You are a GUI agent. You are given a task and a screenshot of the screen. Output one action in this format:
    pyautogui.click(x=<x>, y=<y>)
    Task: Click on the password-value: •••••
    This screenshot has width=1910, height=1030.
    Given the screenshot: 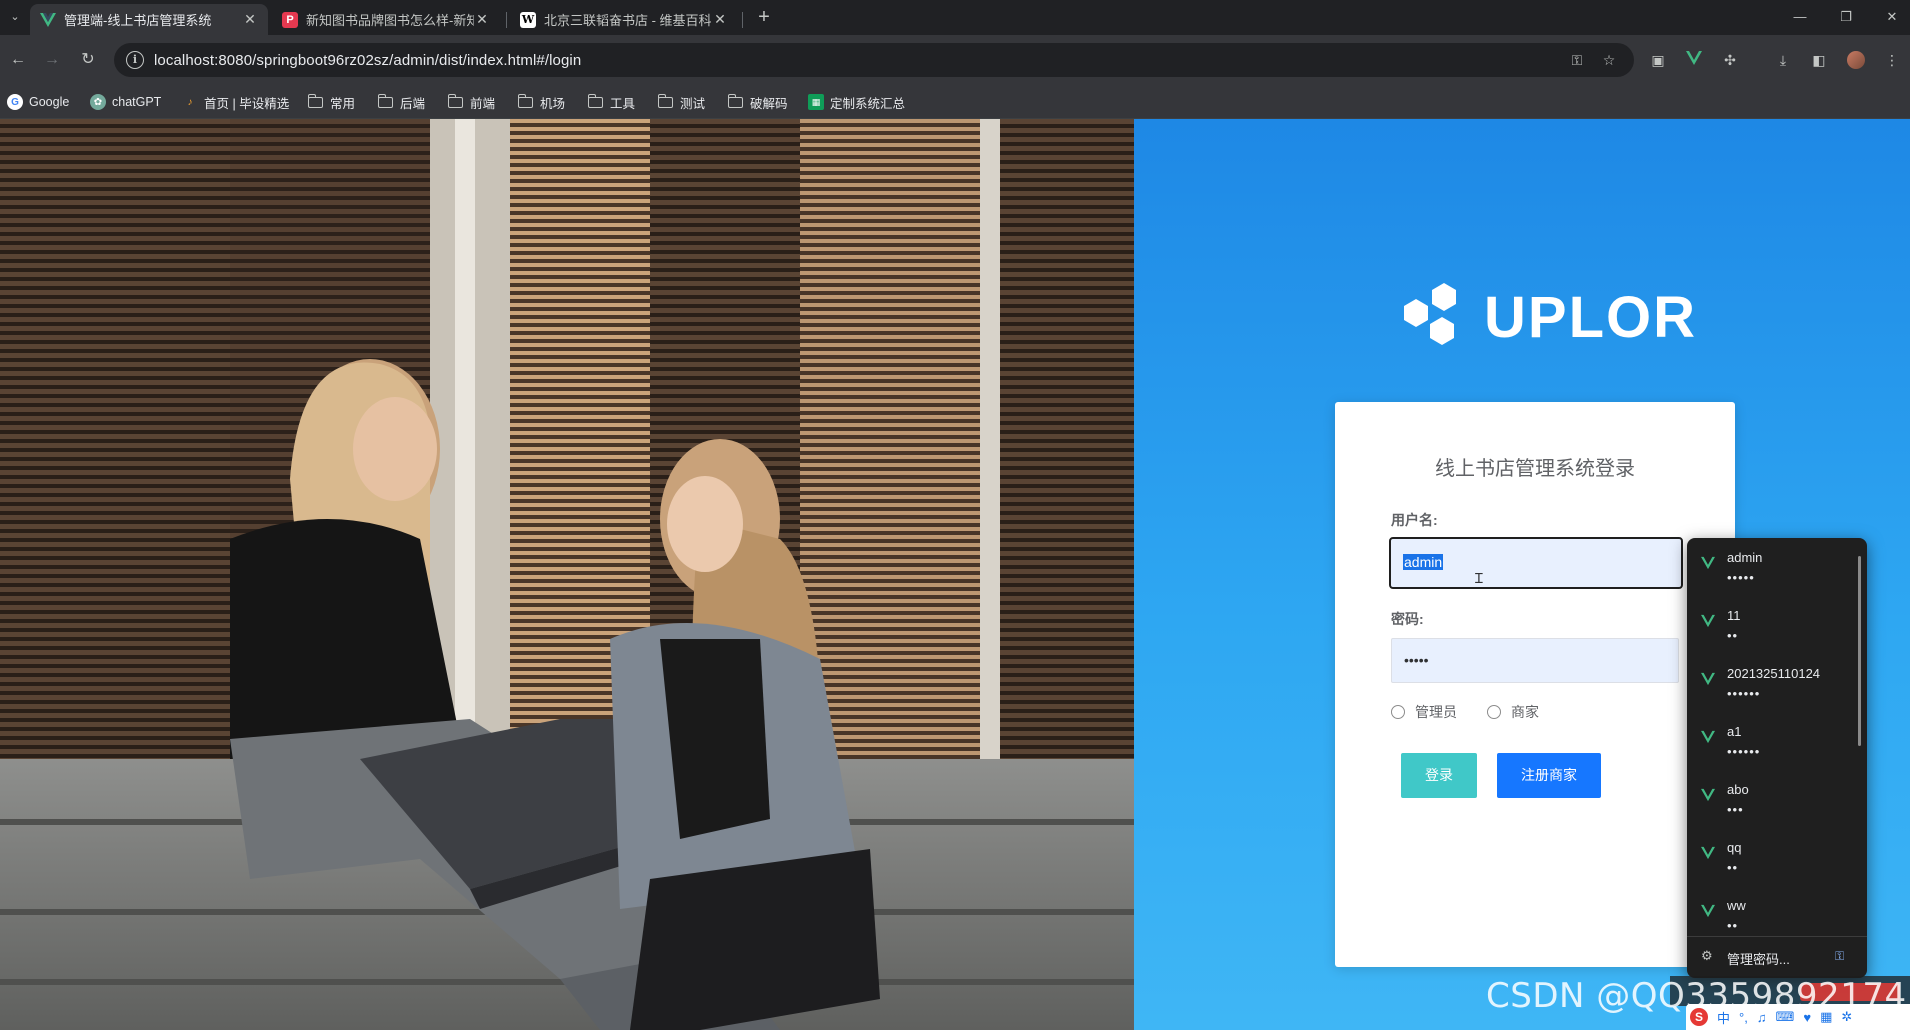 What is the action you would take?
    pyautogui.click(x=1416, y=660)
    